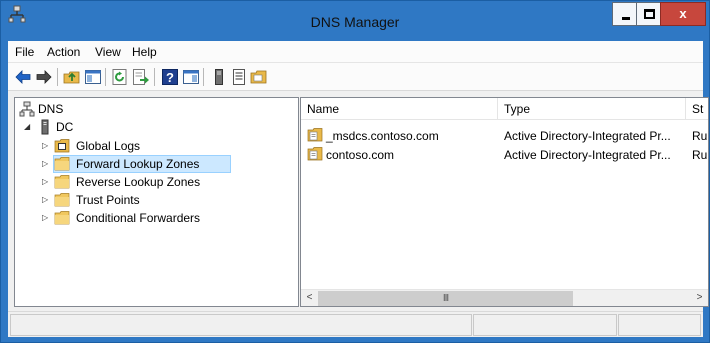  I want to click on export-list-icon, so click(141, 77).